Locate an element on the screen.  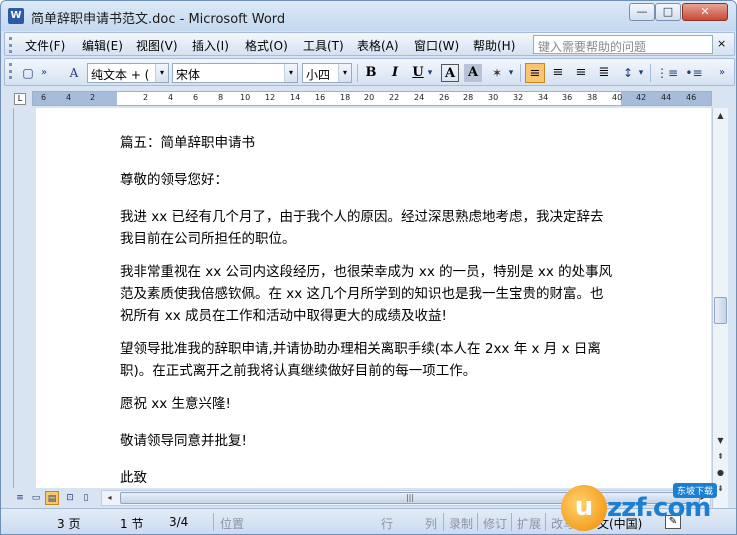
title-bar: W 简单辞职申请书范文.doc - Microsoft Word — □ ✕ is located at coordinates (368, 16).